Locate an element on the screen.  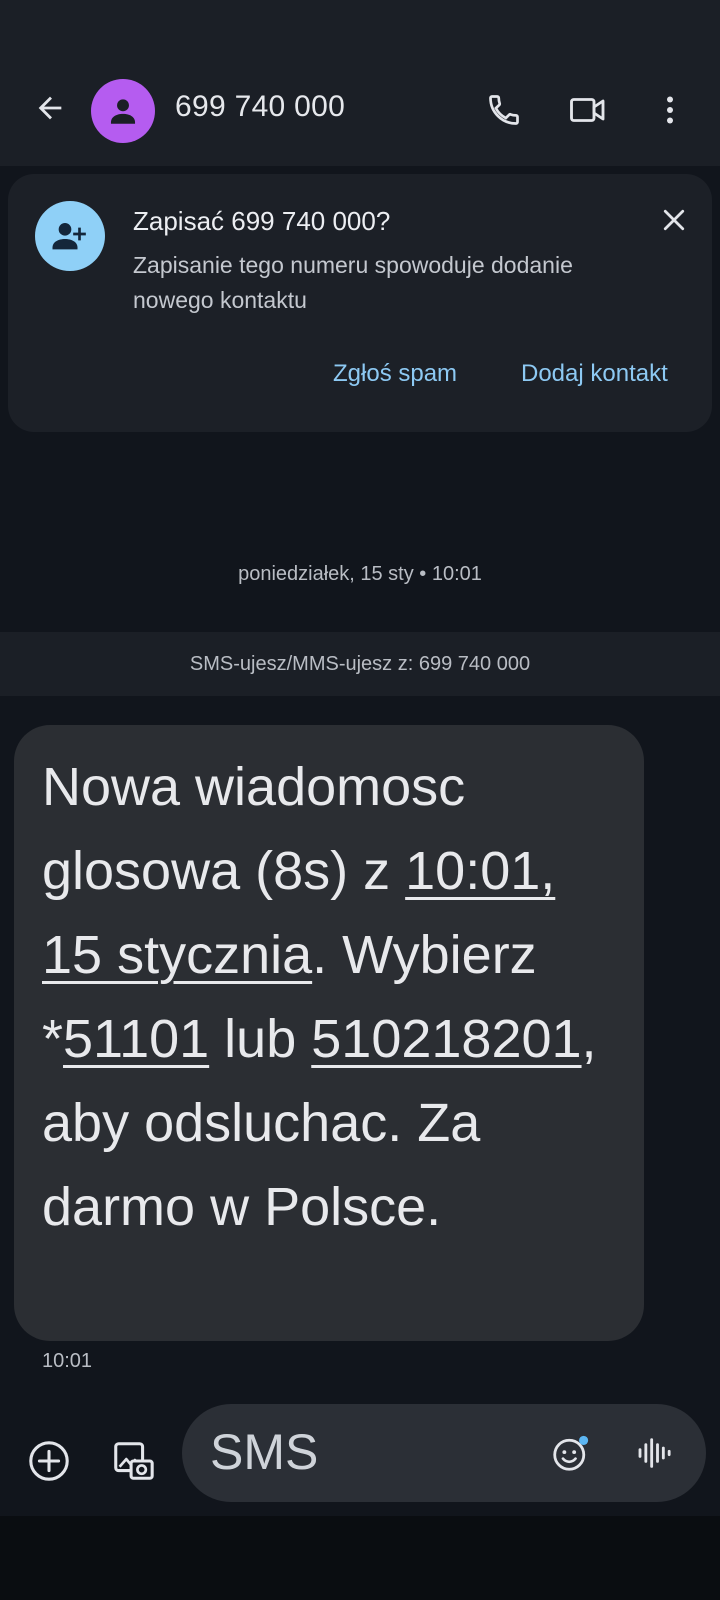
gallery-icon is located at coordinates (134, 1461).